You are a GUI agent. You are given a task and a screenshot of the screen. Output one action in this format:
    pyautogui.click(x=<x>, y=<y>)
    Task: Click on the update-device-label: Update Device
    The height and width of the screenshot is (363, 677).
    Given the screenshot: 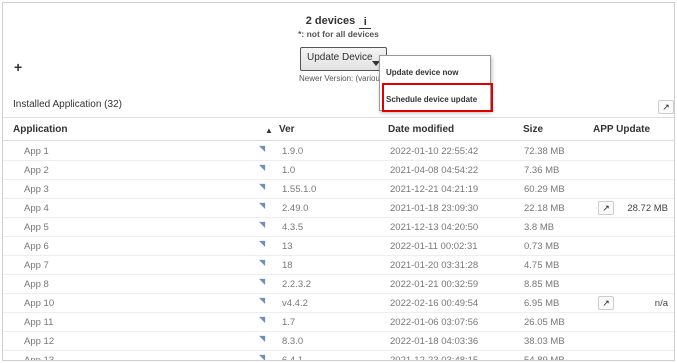 What is the action you would take?
    pyautogui.click(x=340, y=57)
    